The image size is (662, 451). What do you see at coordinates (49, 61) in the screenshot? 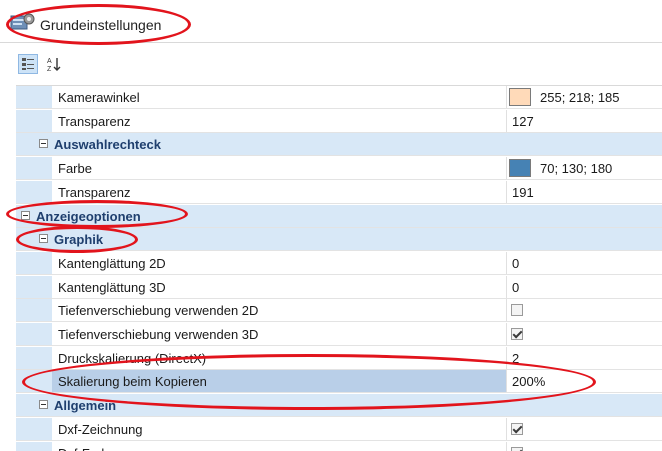
I see `svg-text: A` at bounding box center [49, 61].